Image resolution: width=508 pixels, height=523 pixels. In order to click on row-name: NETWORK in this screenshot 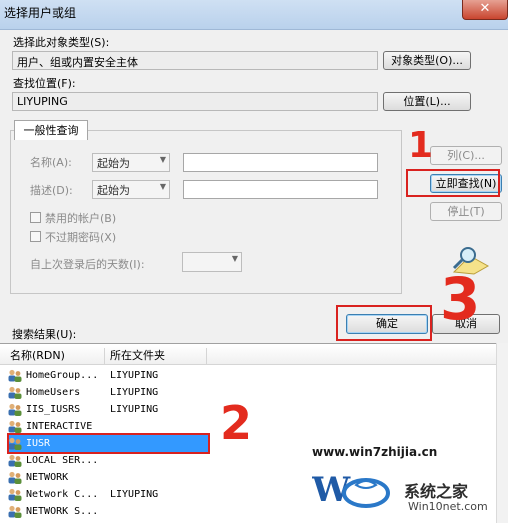, I will do `click(47, 477)`.